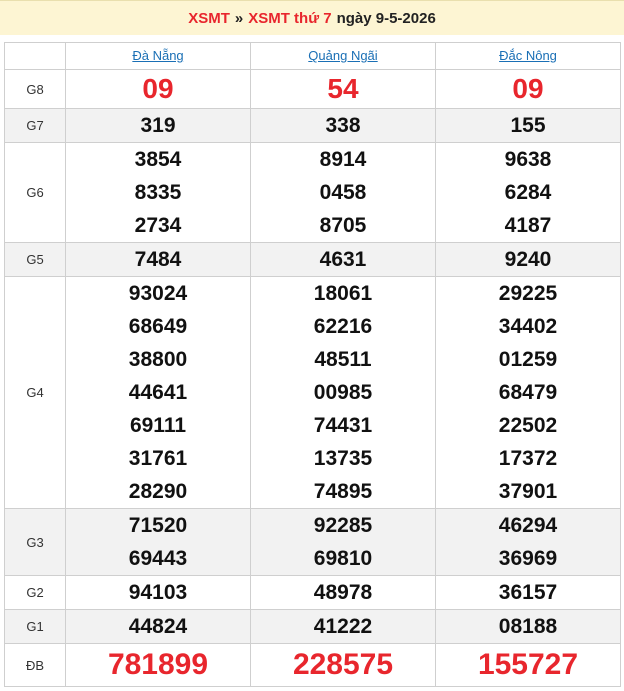 The width and height of the screenshot is (624, 691). Describe the element at coordinates (312, 542) in the screenshot. I see `prize-row-g3: G3 71520 69443 92285 69810 46294 36969` at that location.